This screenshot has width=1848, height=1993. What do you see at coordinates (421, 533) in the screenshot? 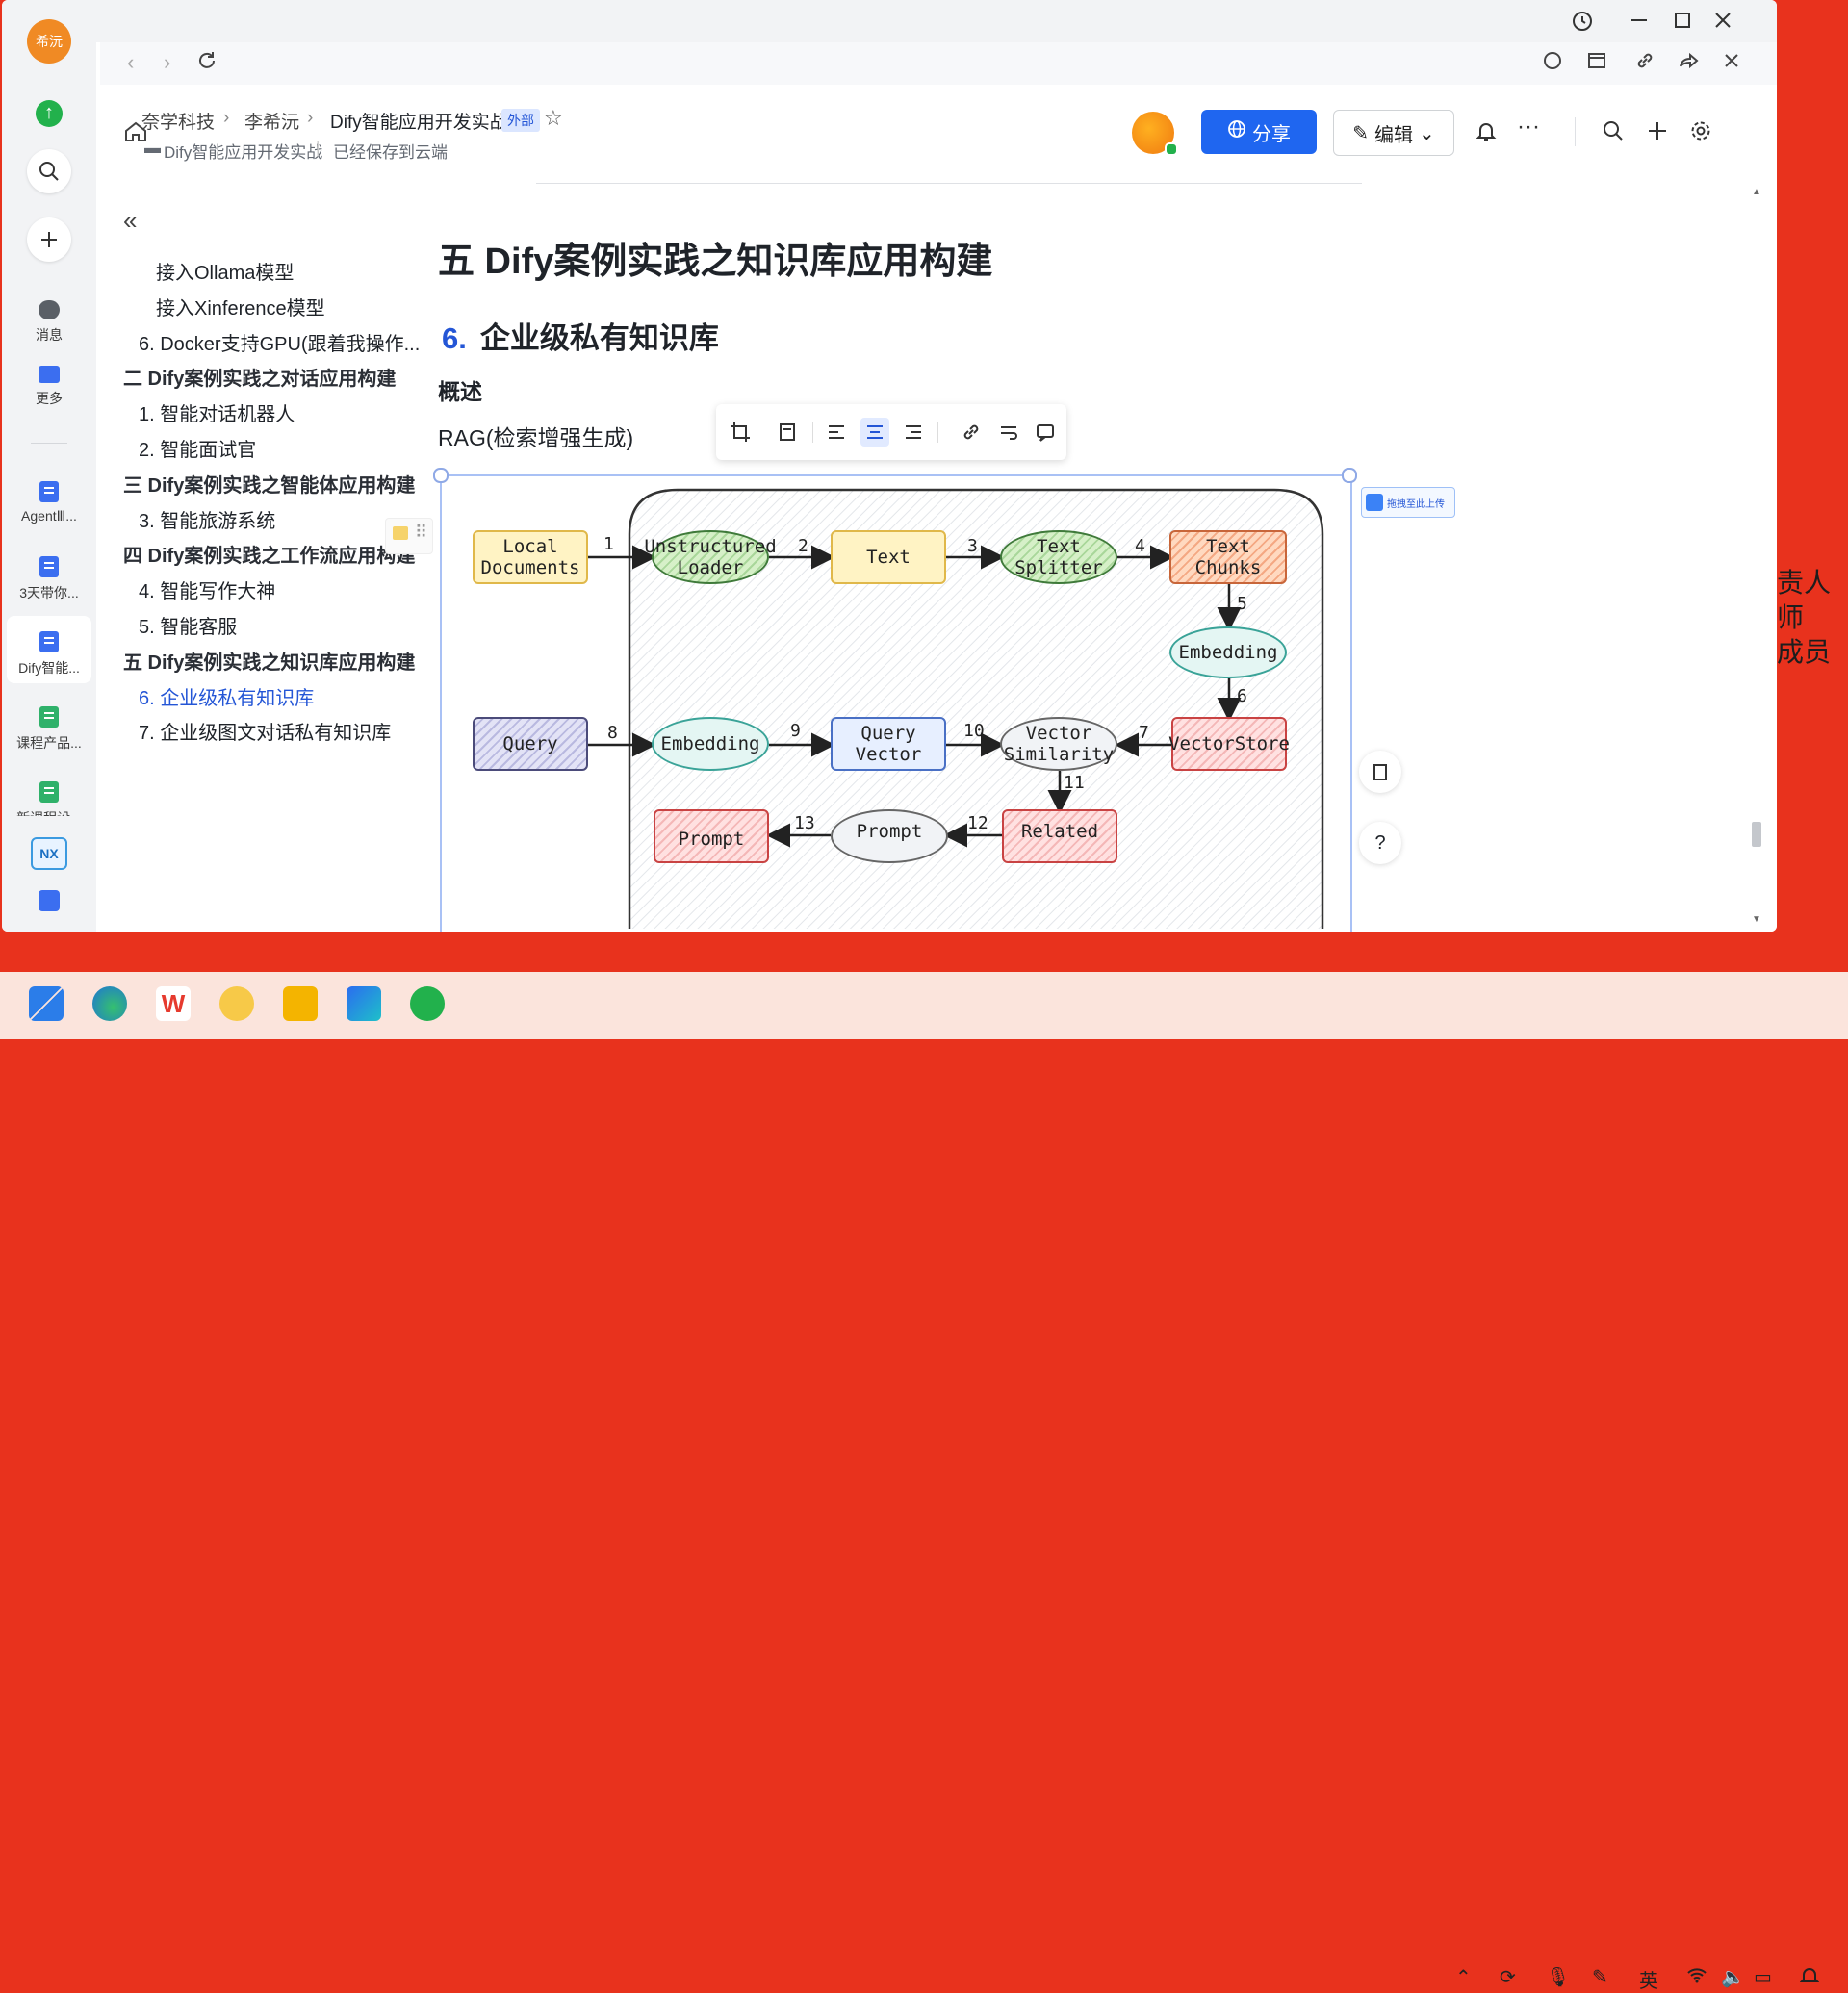
I see `drag-handle-icon: ⠿` at bounding box center [421, 533].